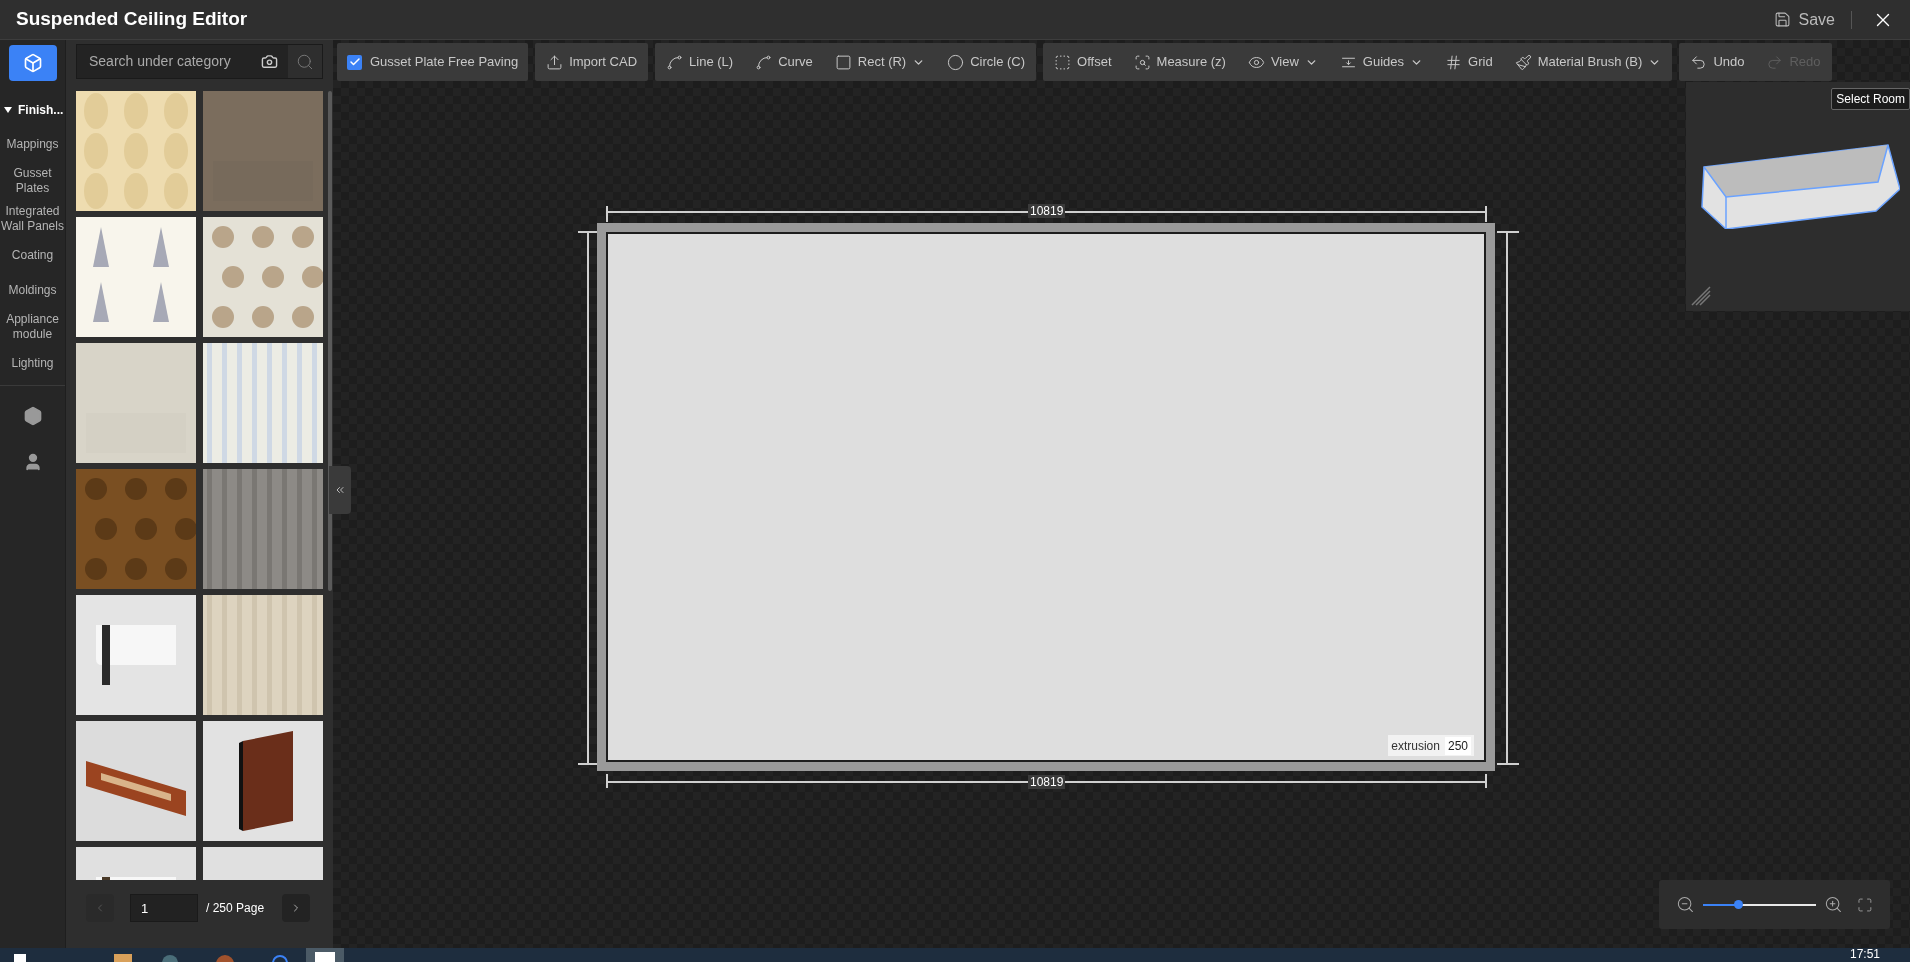  What do you see at coordinates (956, 62) in the screenshot?
I see `circle-icon` at bounding box center [956, 62].